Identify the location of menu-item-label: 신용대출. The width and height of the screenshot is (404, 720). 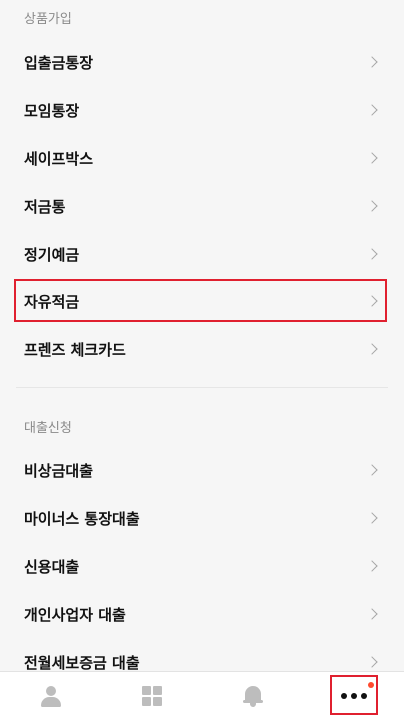
(52, 566).